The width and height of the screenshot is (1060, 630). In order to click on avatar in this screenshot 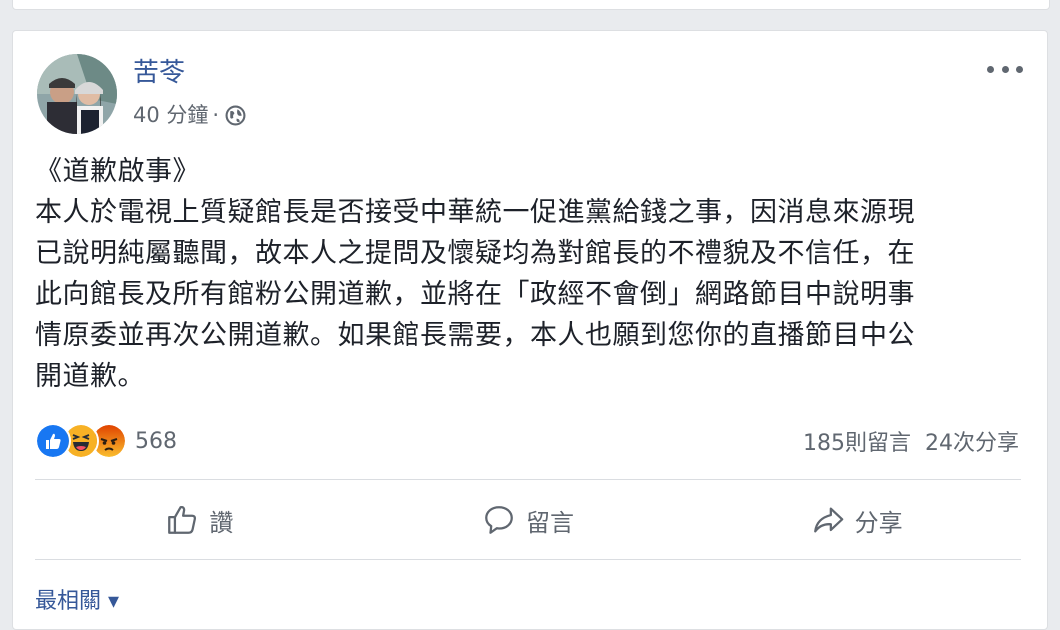, I will do `click(77, 94)`.